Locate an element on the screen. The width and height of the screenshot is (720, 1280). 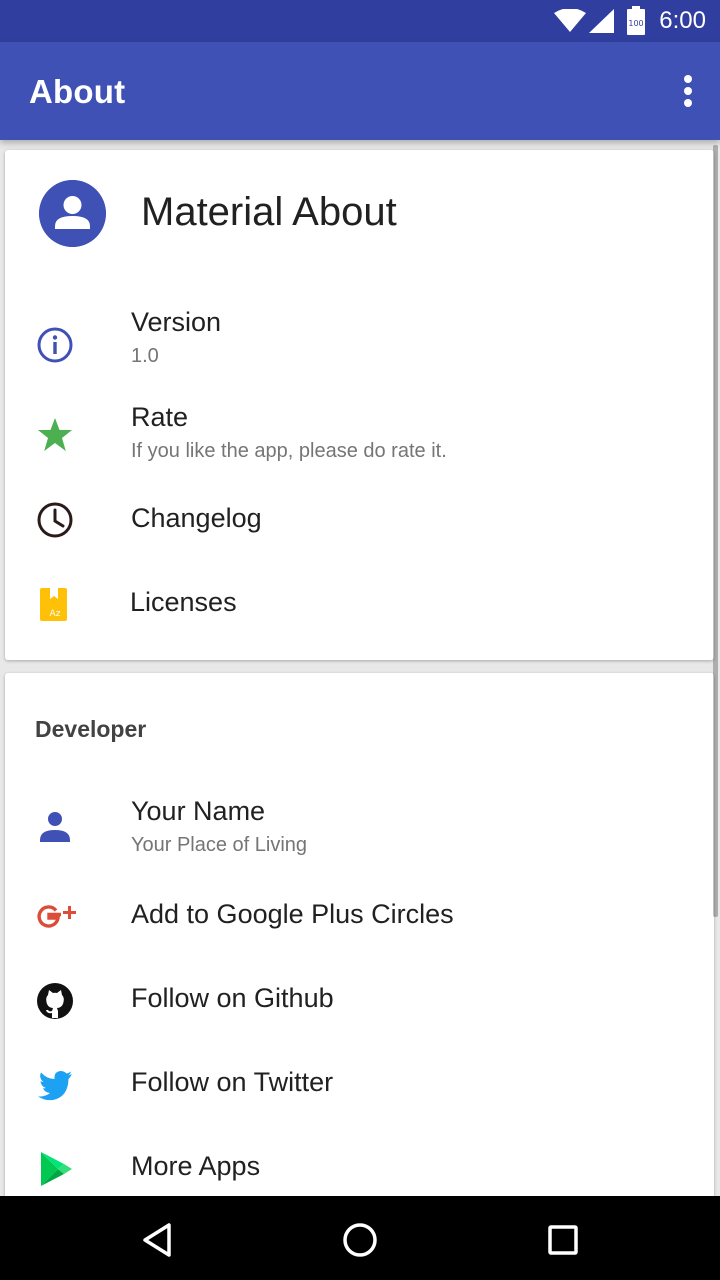
license-book-icon: Az is located at coordinates (53, 604).